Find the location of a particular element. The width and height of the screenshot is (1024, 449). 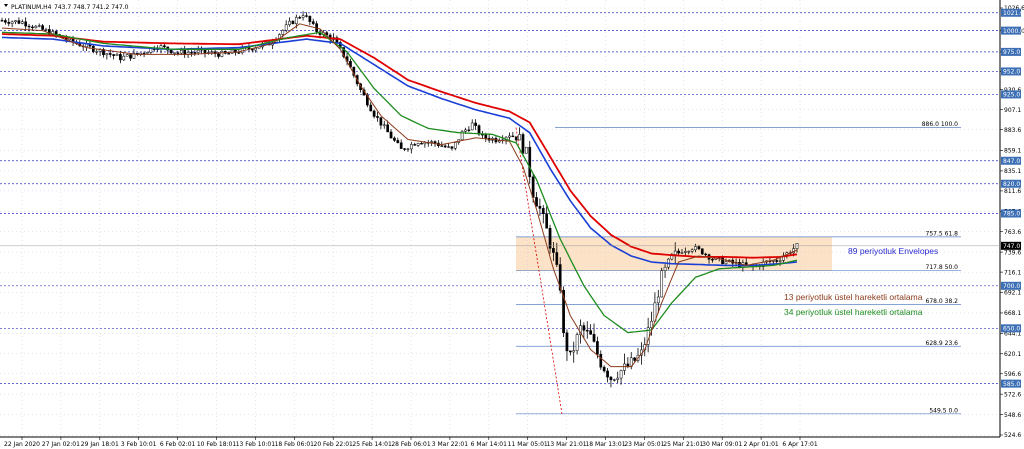

y-tick-label: 739.6 is located at coordinates (1012, 252).